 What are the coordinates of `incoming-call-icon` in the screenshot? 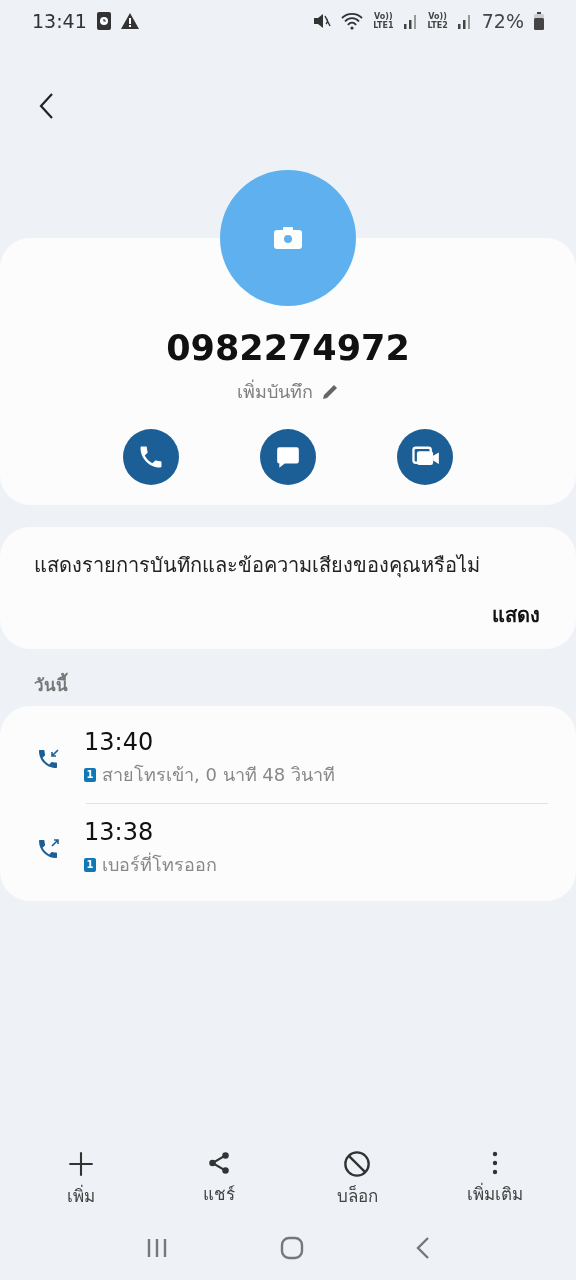 It's located at (48, 758).